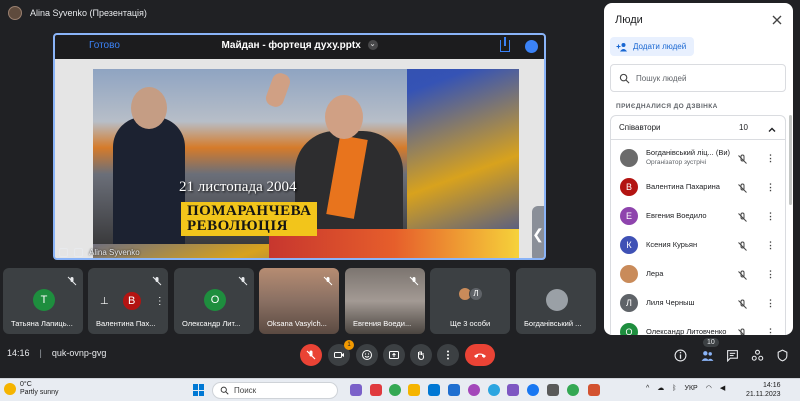  I want to click on taskbar-search: Поиск, so click(275, 390).